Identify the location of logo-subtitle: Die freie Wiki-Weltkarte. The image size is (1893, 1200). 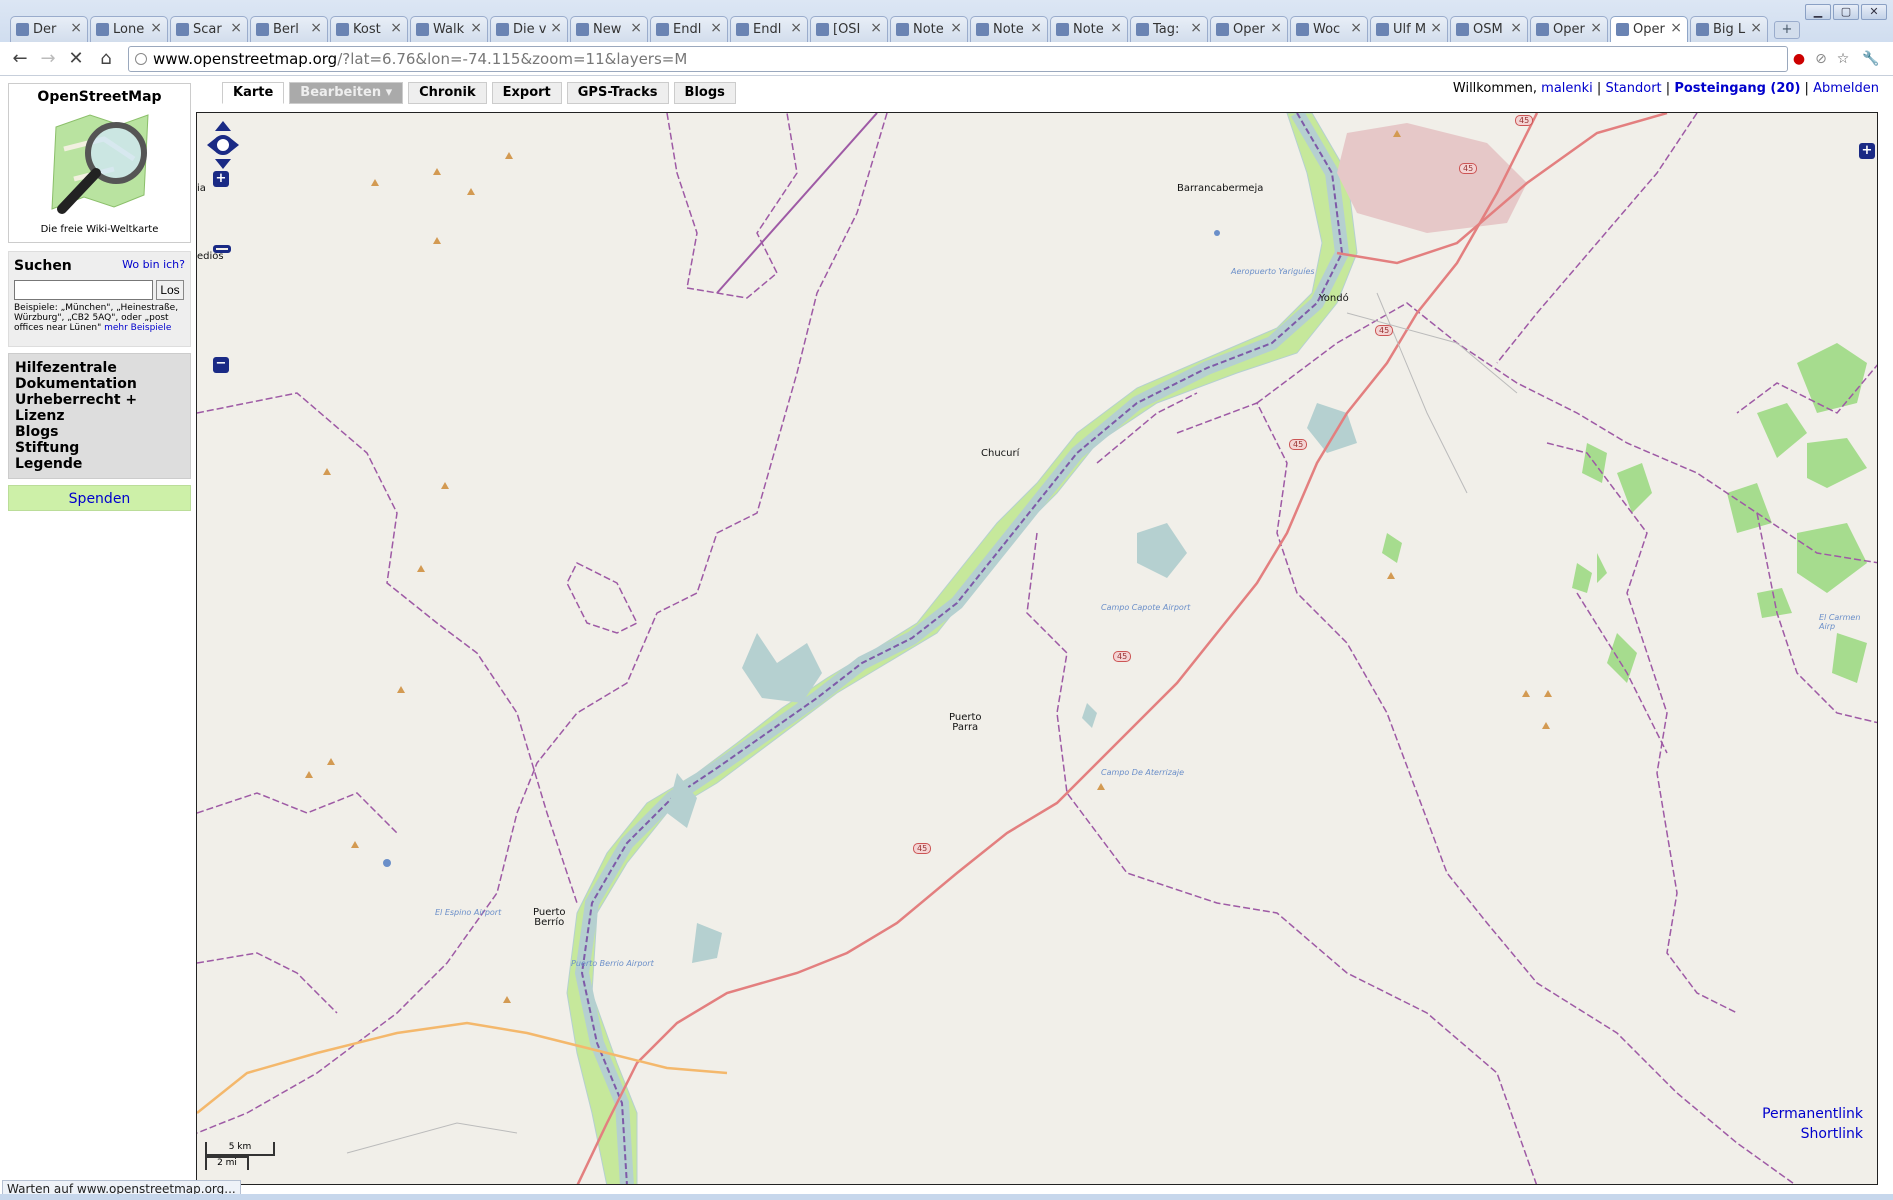
(99, 229).